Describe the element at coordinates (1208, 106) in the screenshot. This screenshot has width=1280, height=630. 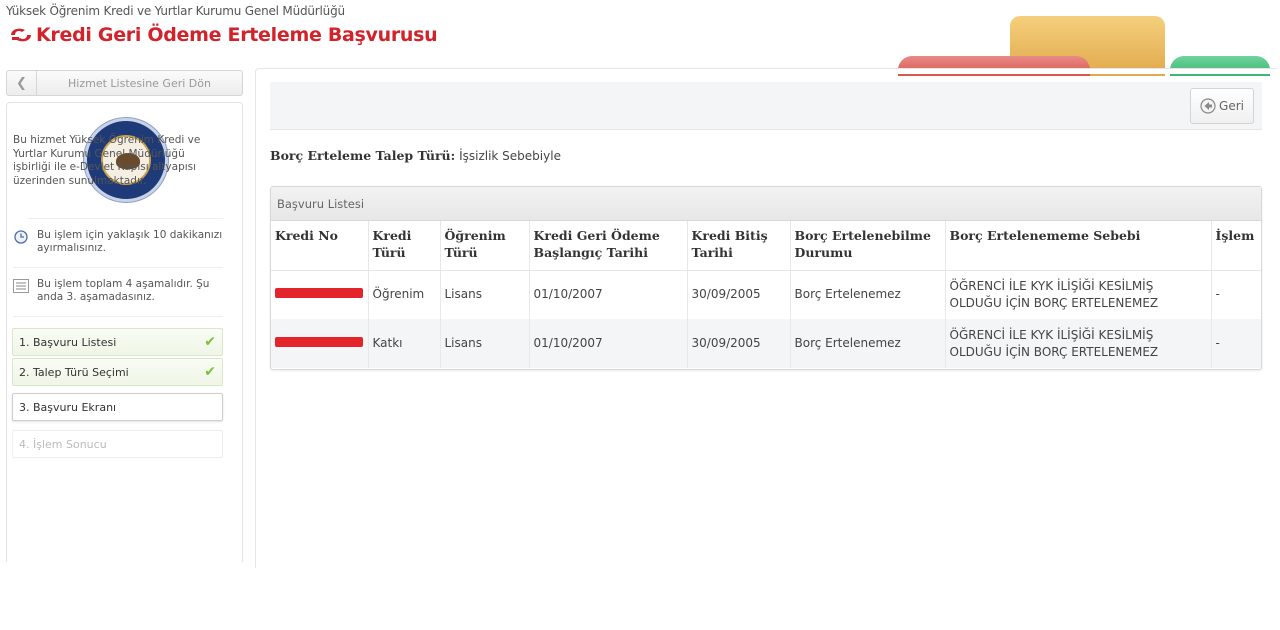
I see `back-arrow-icon` at that location.